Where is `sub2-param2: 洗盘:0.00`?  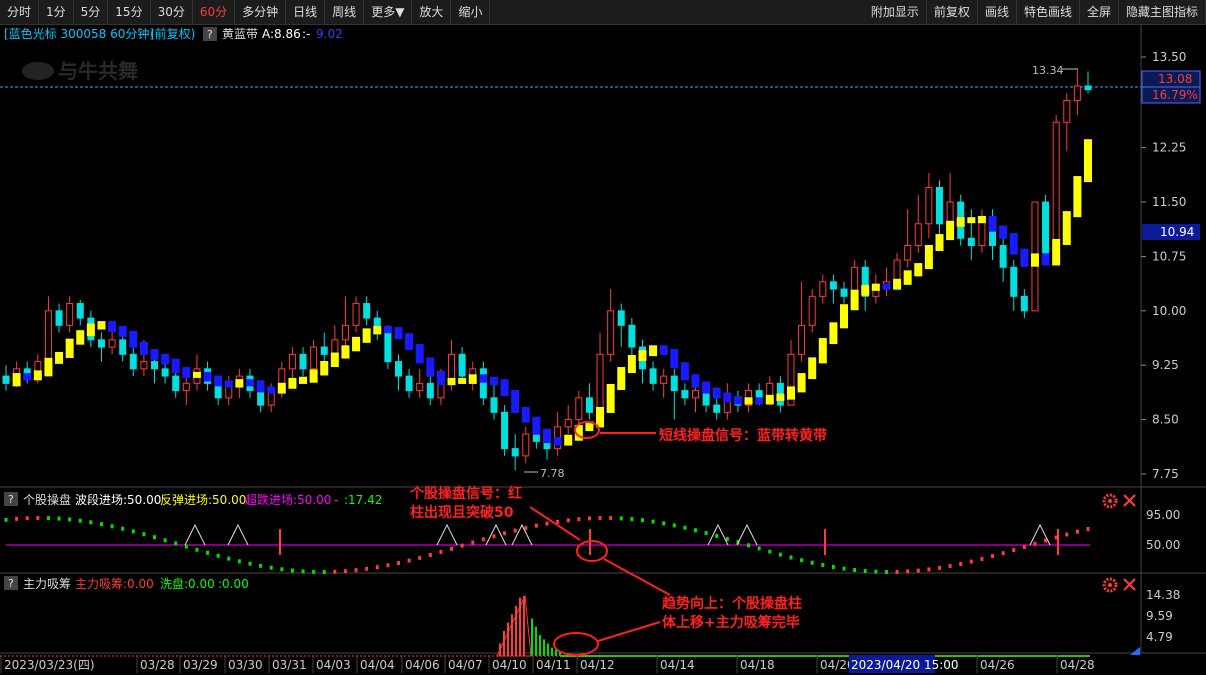
sub2-param2: 洗盘:0.00 is located at coordinates (187, 583).